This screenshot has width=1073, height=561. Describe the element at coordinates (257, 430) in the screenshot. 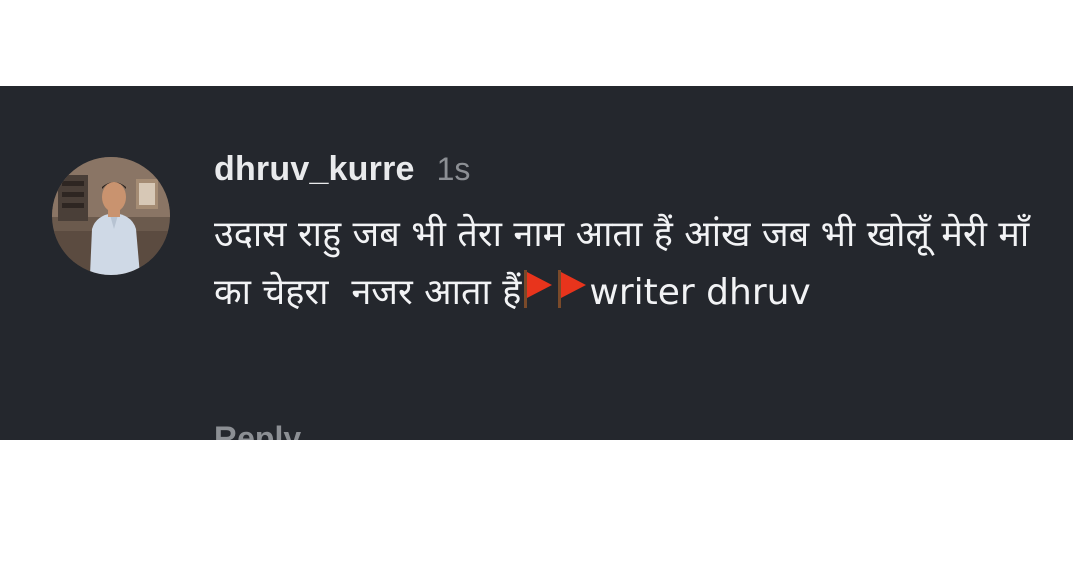

I see `reply-button: Reply` at that location.